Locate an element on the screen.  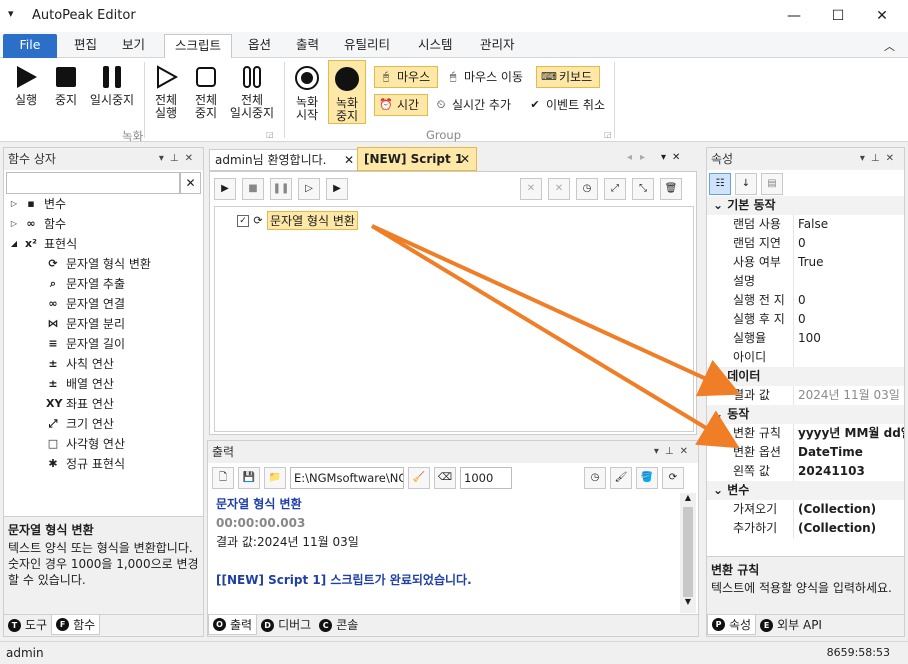
path-input: E:\NGMsoftware\NG is located at coordinates (347, 478).